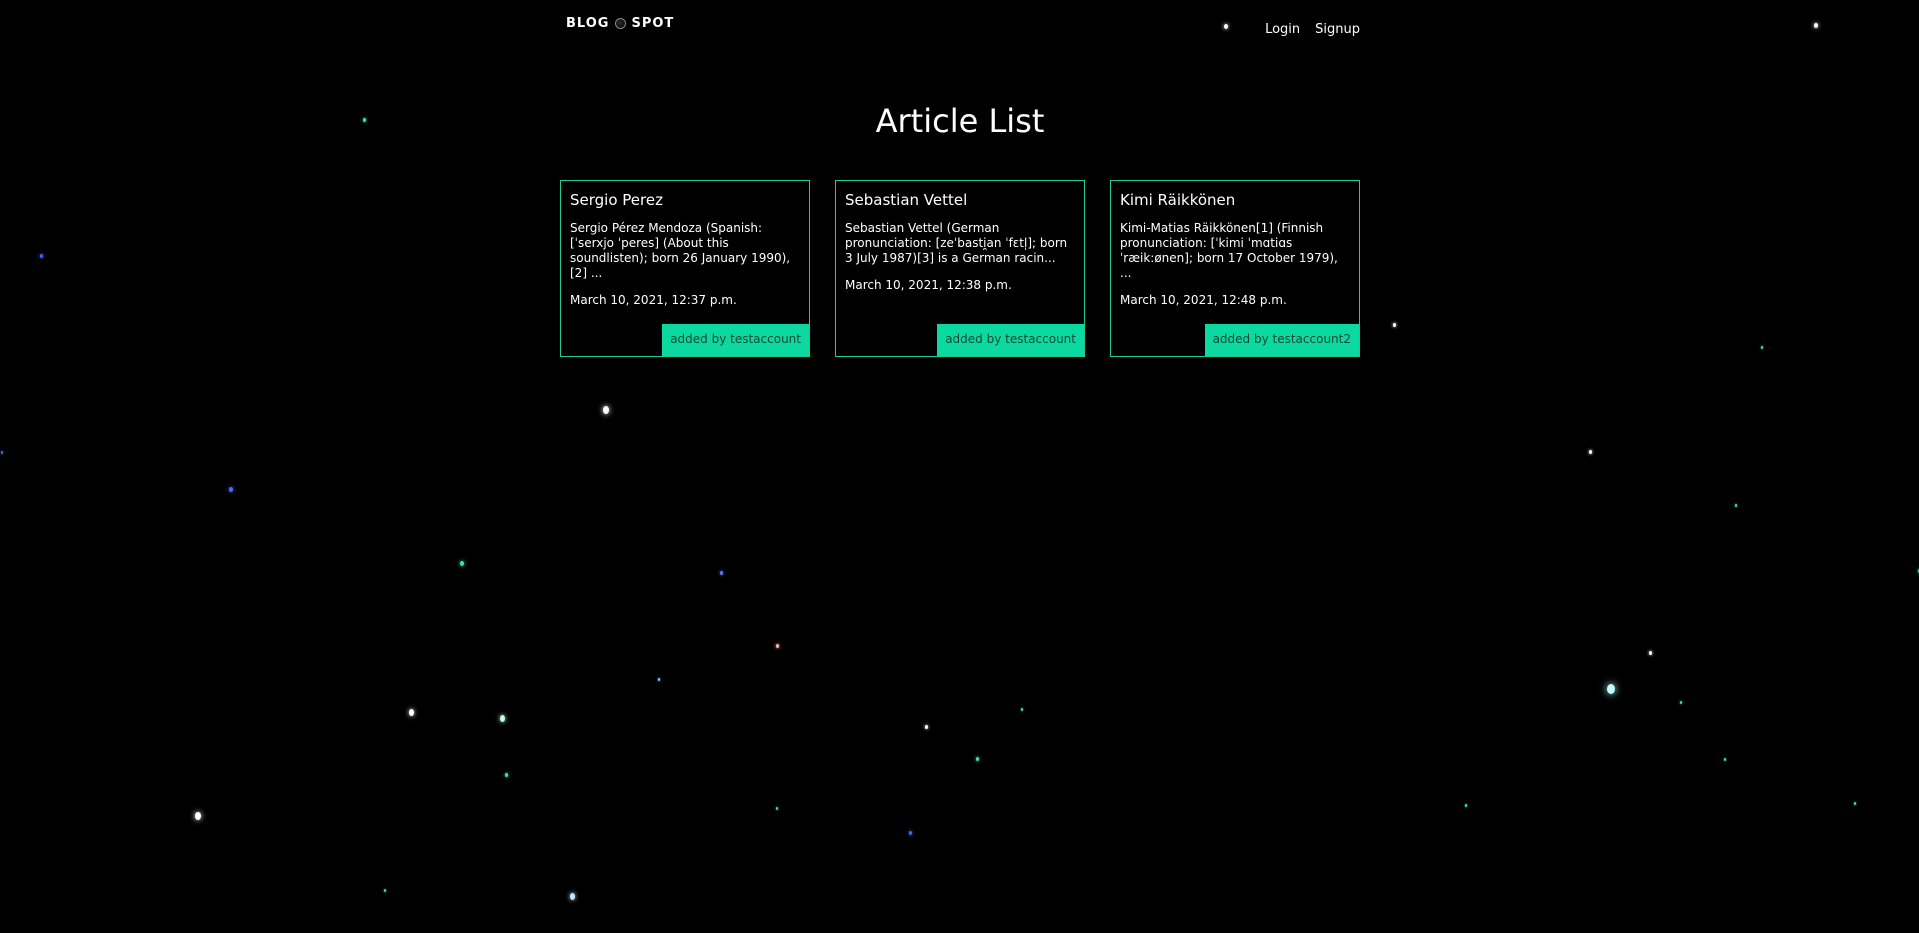 The width and height of the screenshot is (1919, 933). I want to click on nav-links: Login Signup, so click(1312, 29).